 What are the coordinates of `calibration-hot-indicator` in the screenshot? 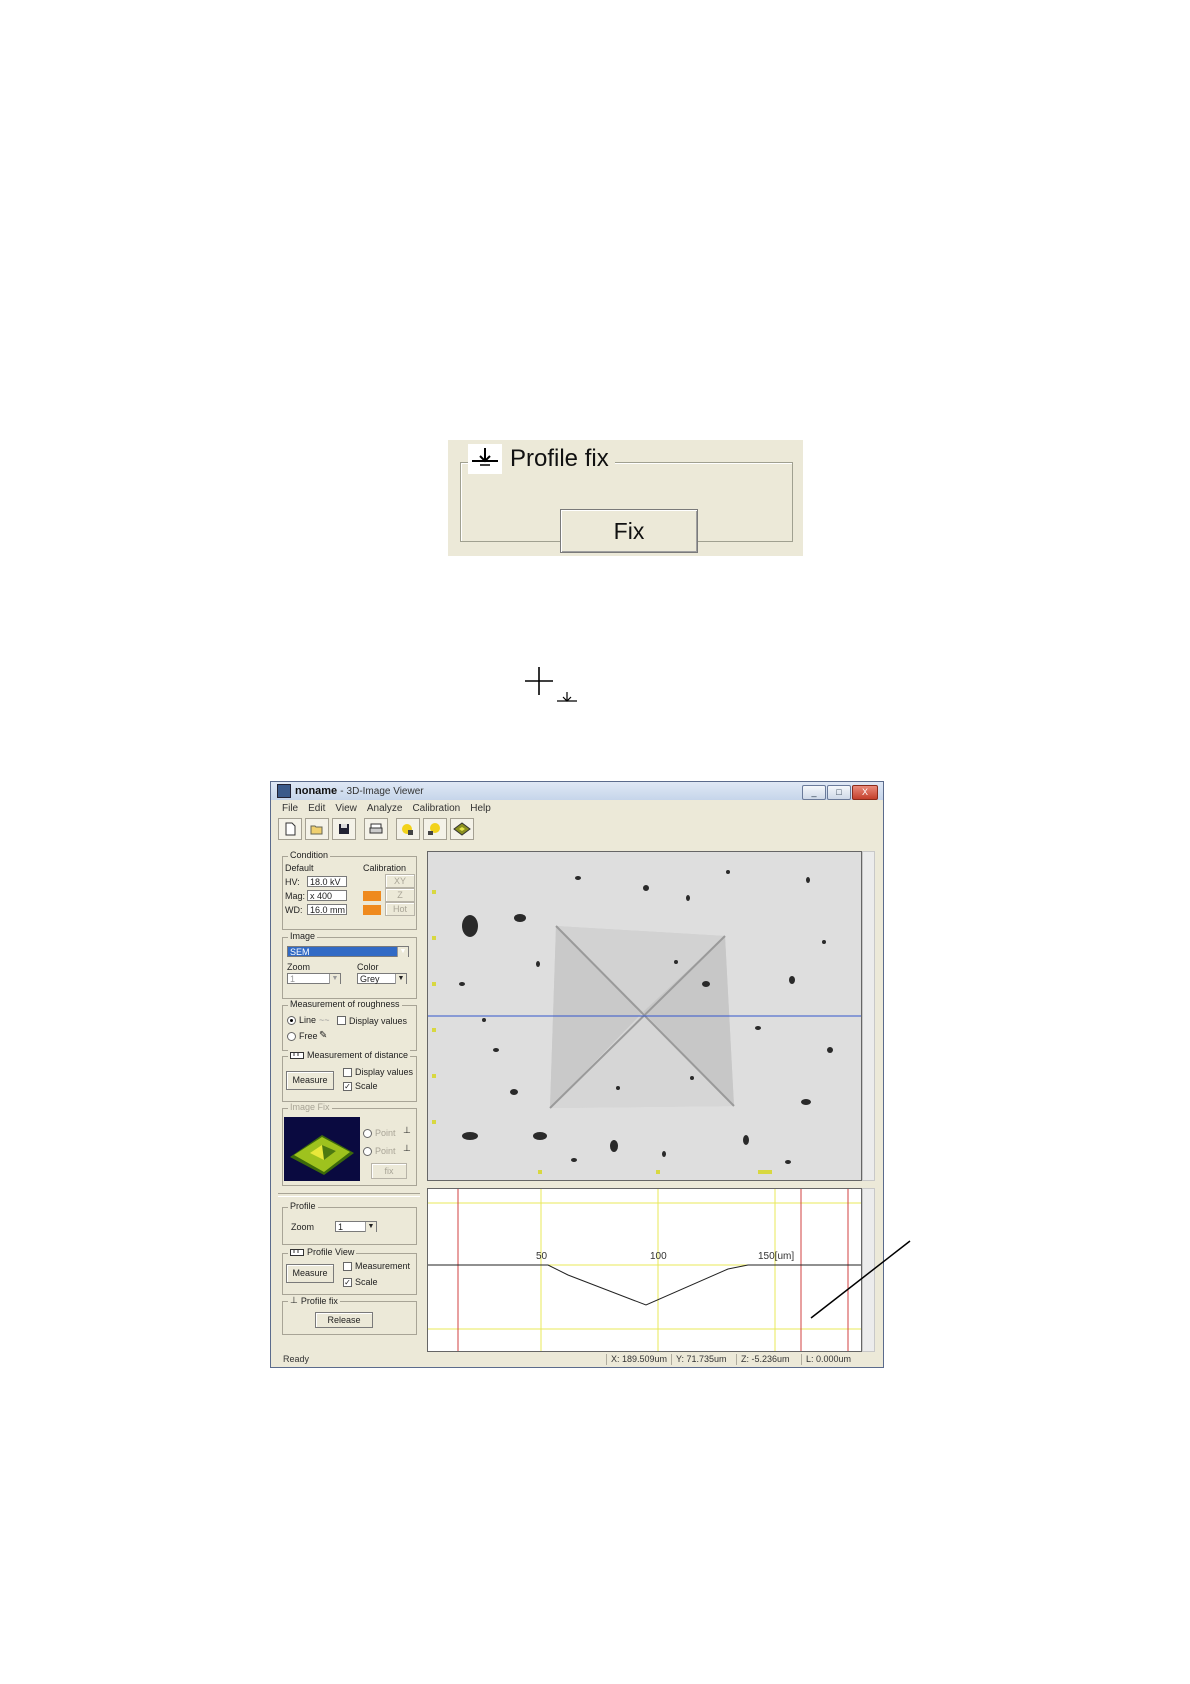 It's located at (372, 910).